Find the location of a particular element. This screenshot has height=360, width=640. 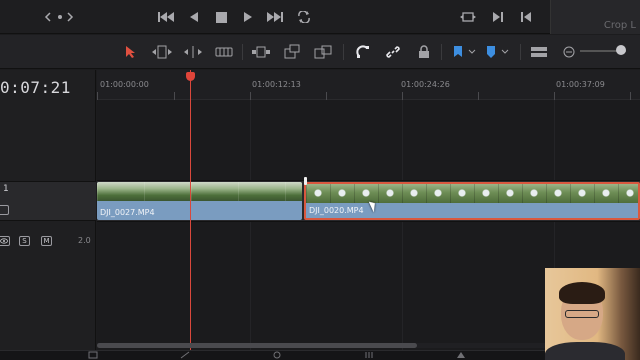

playhead-handle is located at coordinates (190, 76).